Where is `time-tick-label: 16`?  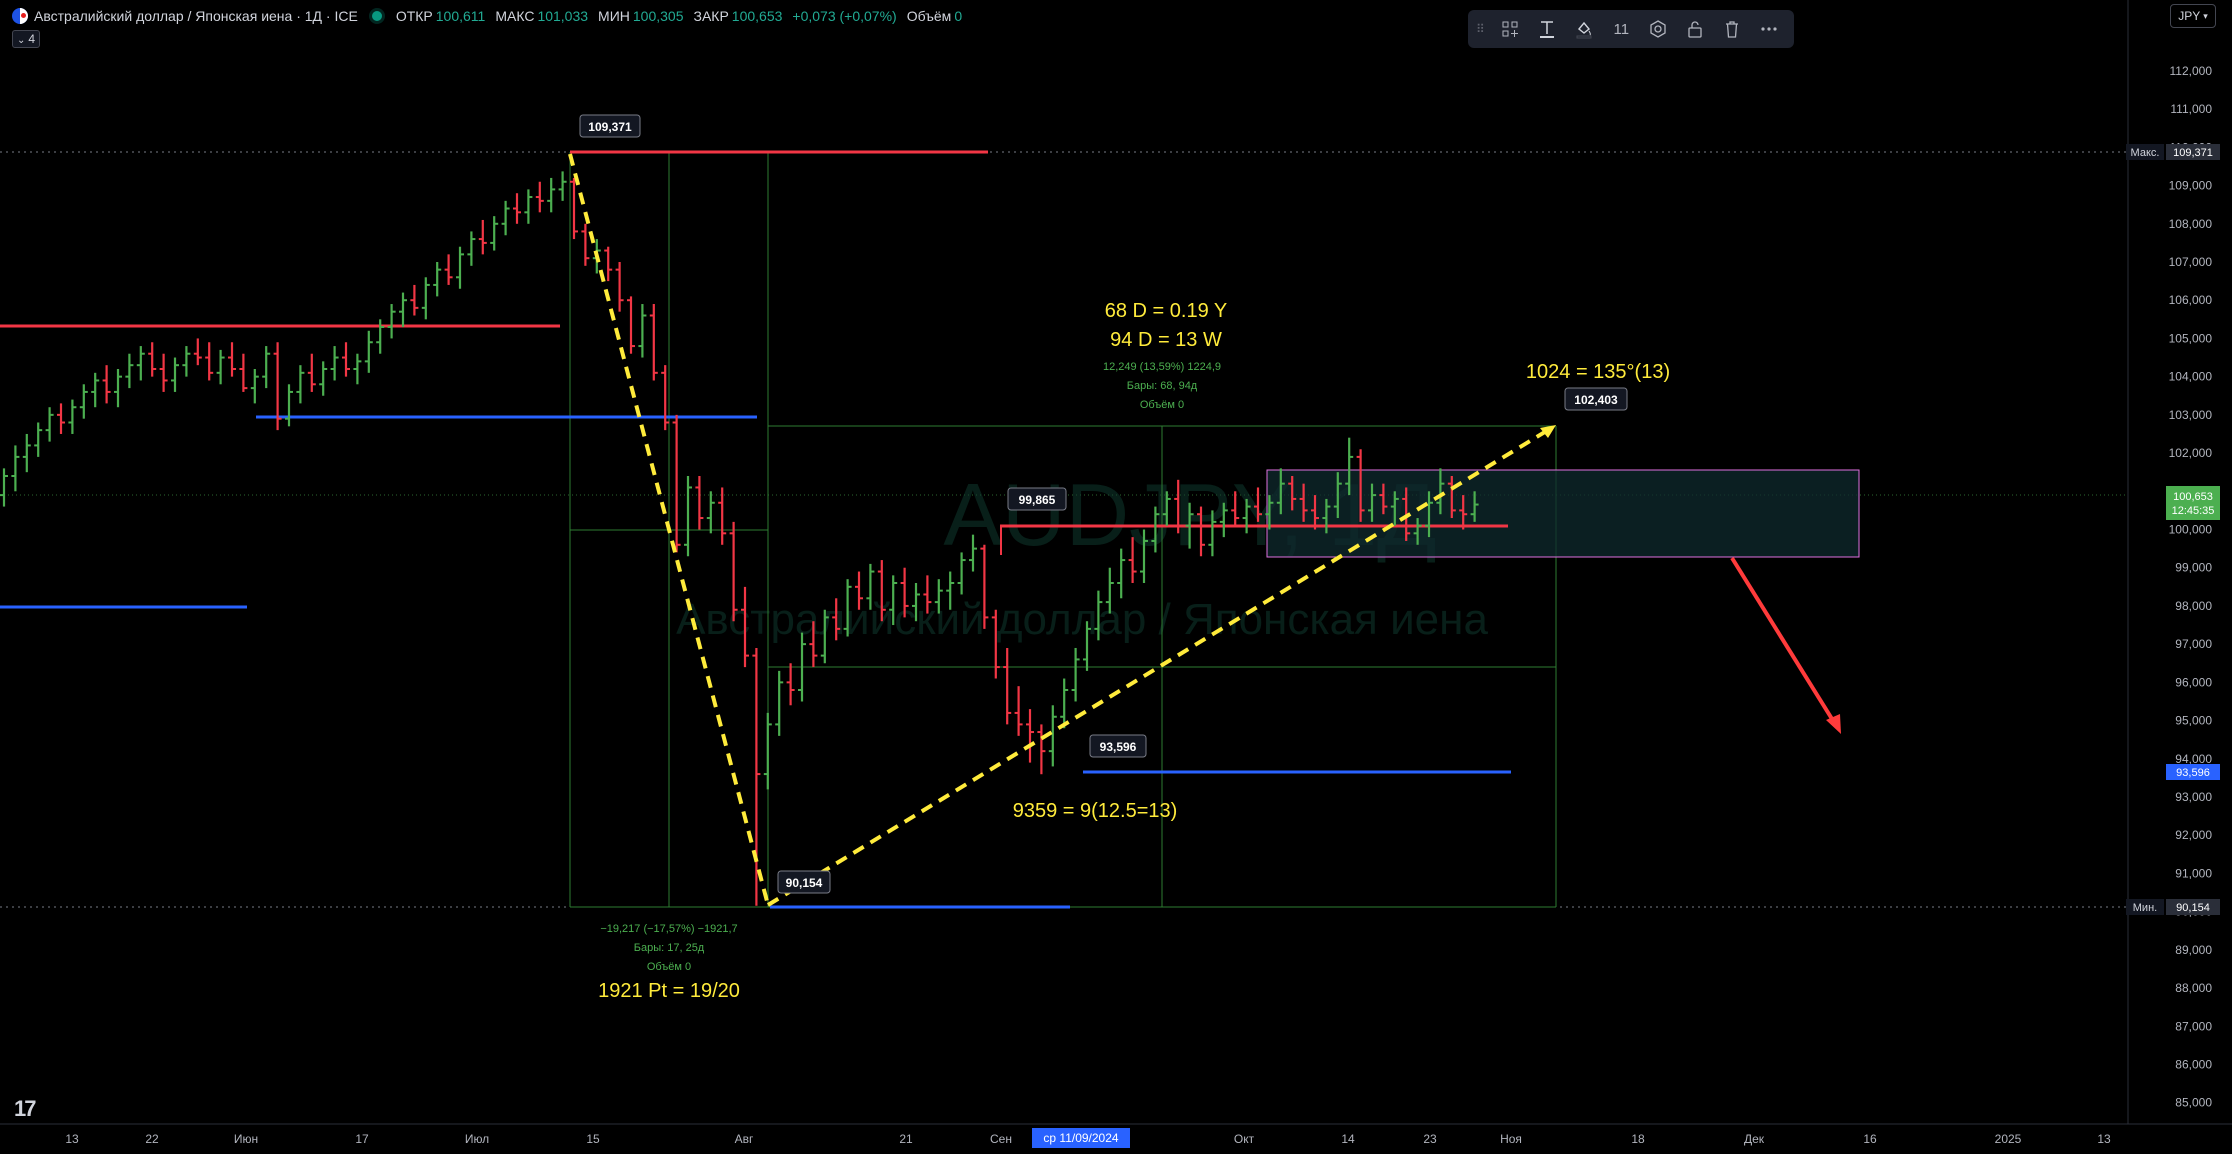
time-tick-label: 16 is located at coordinates (1870, 1139).